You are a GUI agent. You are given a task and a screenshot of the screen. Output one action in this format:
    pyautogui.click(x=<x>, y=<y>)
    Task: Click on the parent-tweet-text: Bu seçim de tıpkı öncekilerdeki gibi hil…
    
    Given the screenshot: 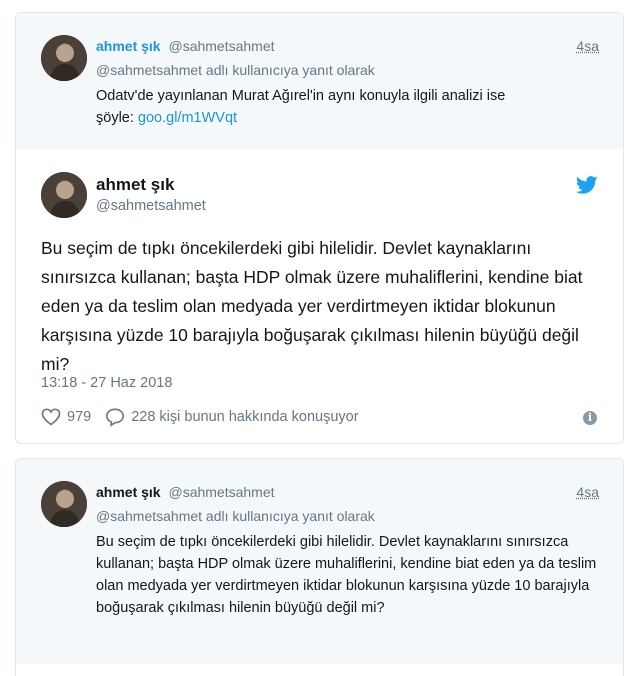 What is the action you would take?
    pyautogui.click(x=346, y=575)
    